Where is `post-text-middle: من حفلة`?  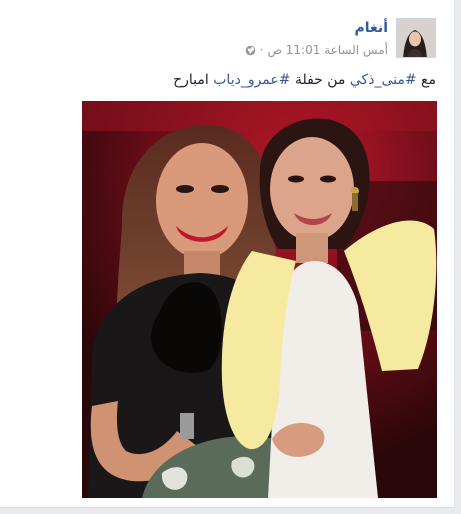
post-text-middle: من حفلة is located at coordinates (320, 80).